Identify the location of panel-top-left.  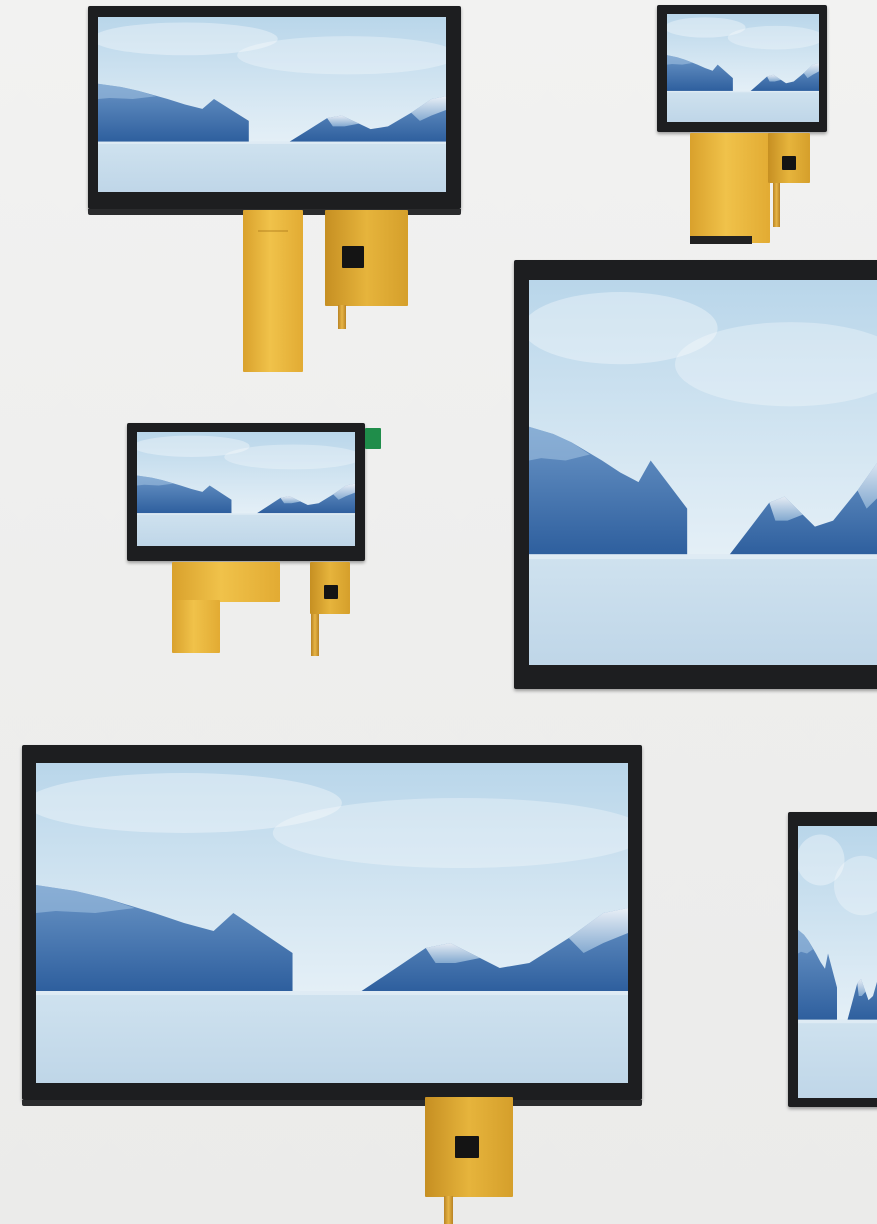
(274, 110).